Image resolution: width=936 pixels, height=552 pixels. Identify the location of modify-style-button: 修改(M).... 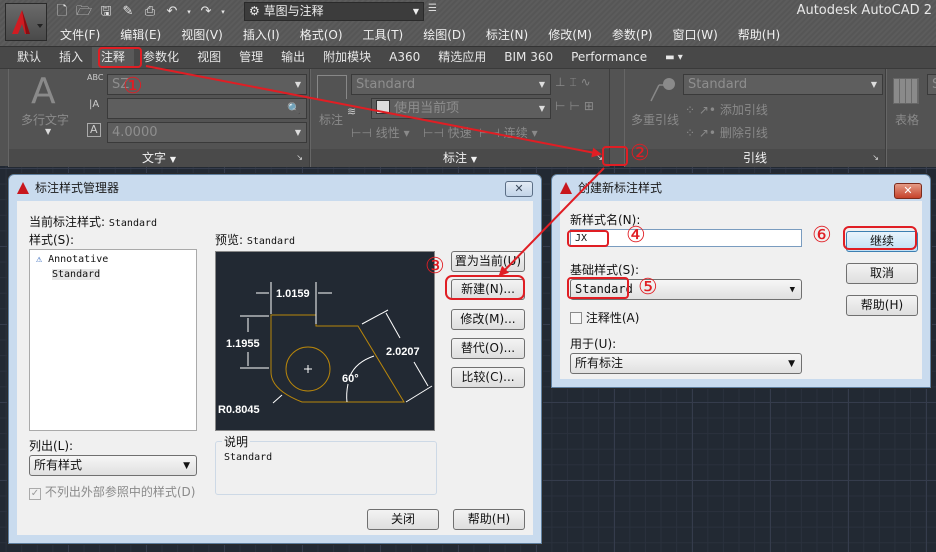
(488, 319).